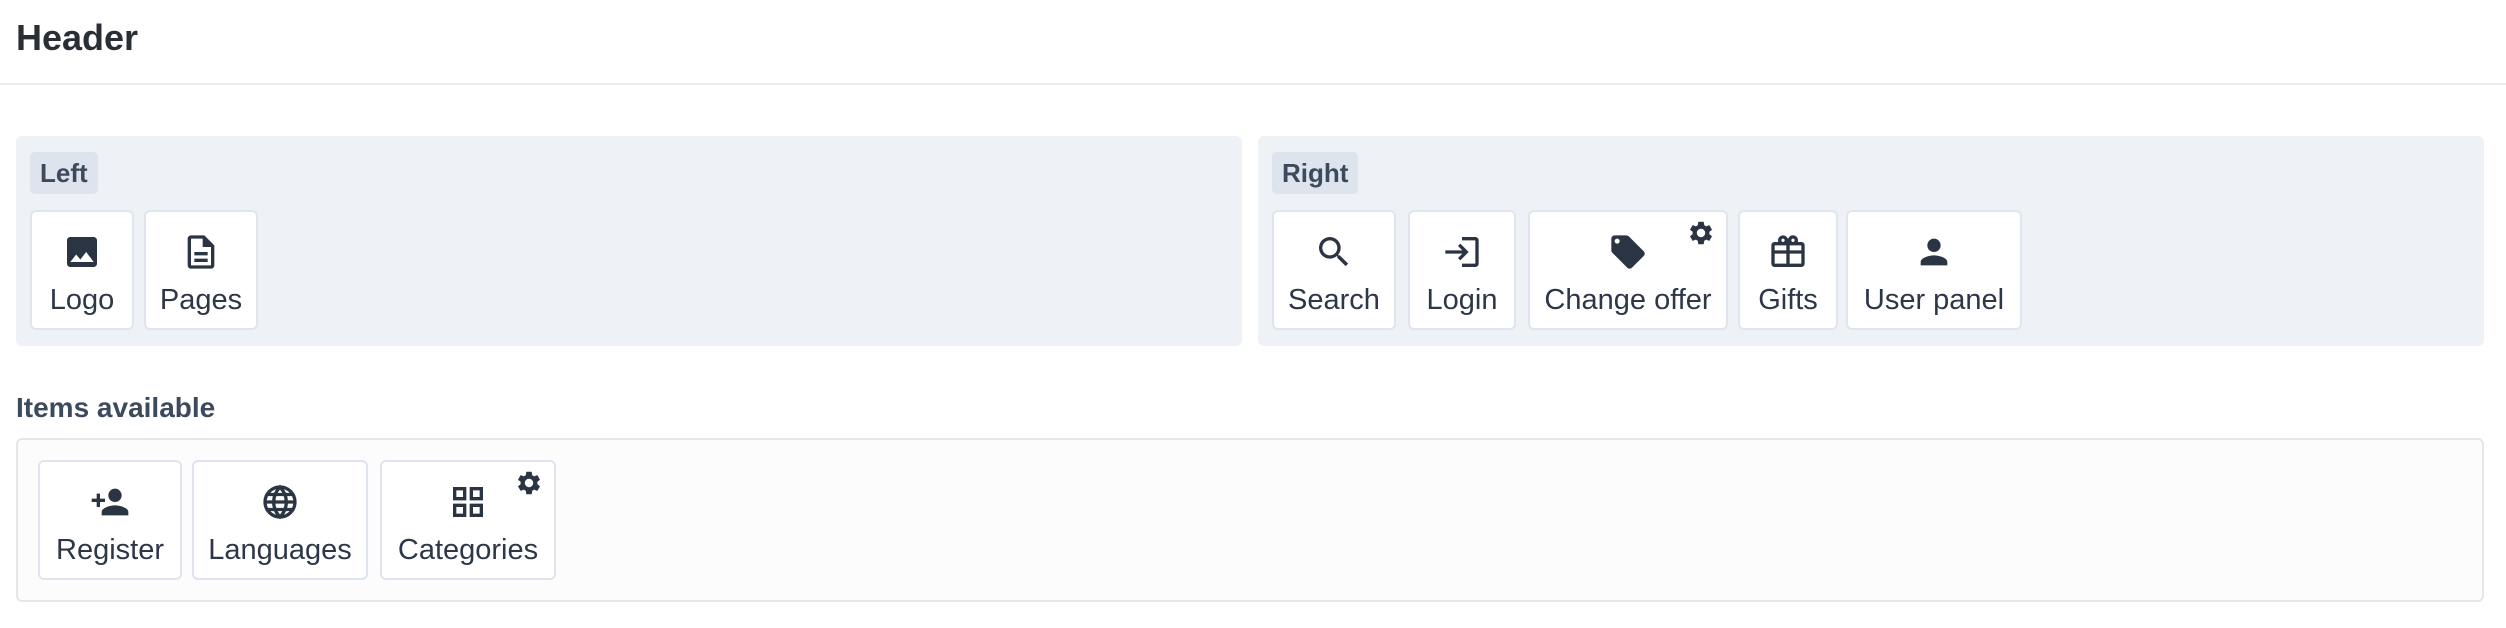 The width and height of the screenshot is (2506, 628). What do you see at coordinates (110, 502) in the screenshot?
I see `user-add-icon` at bounding box center [110, 502].